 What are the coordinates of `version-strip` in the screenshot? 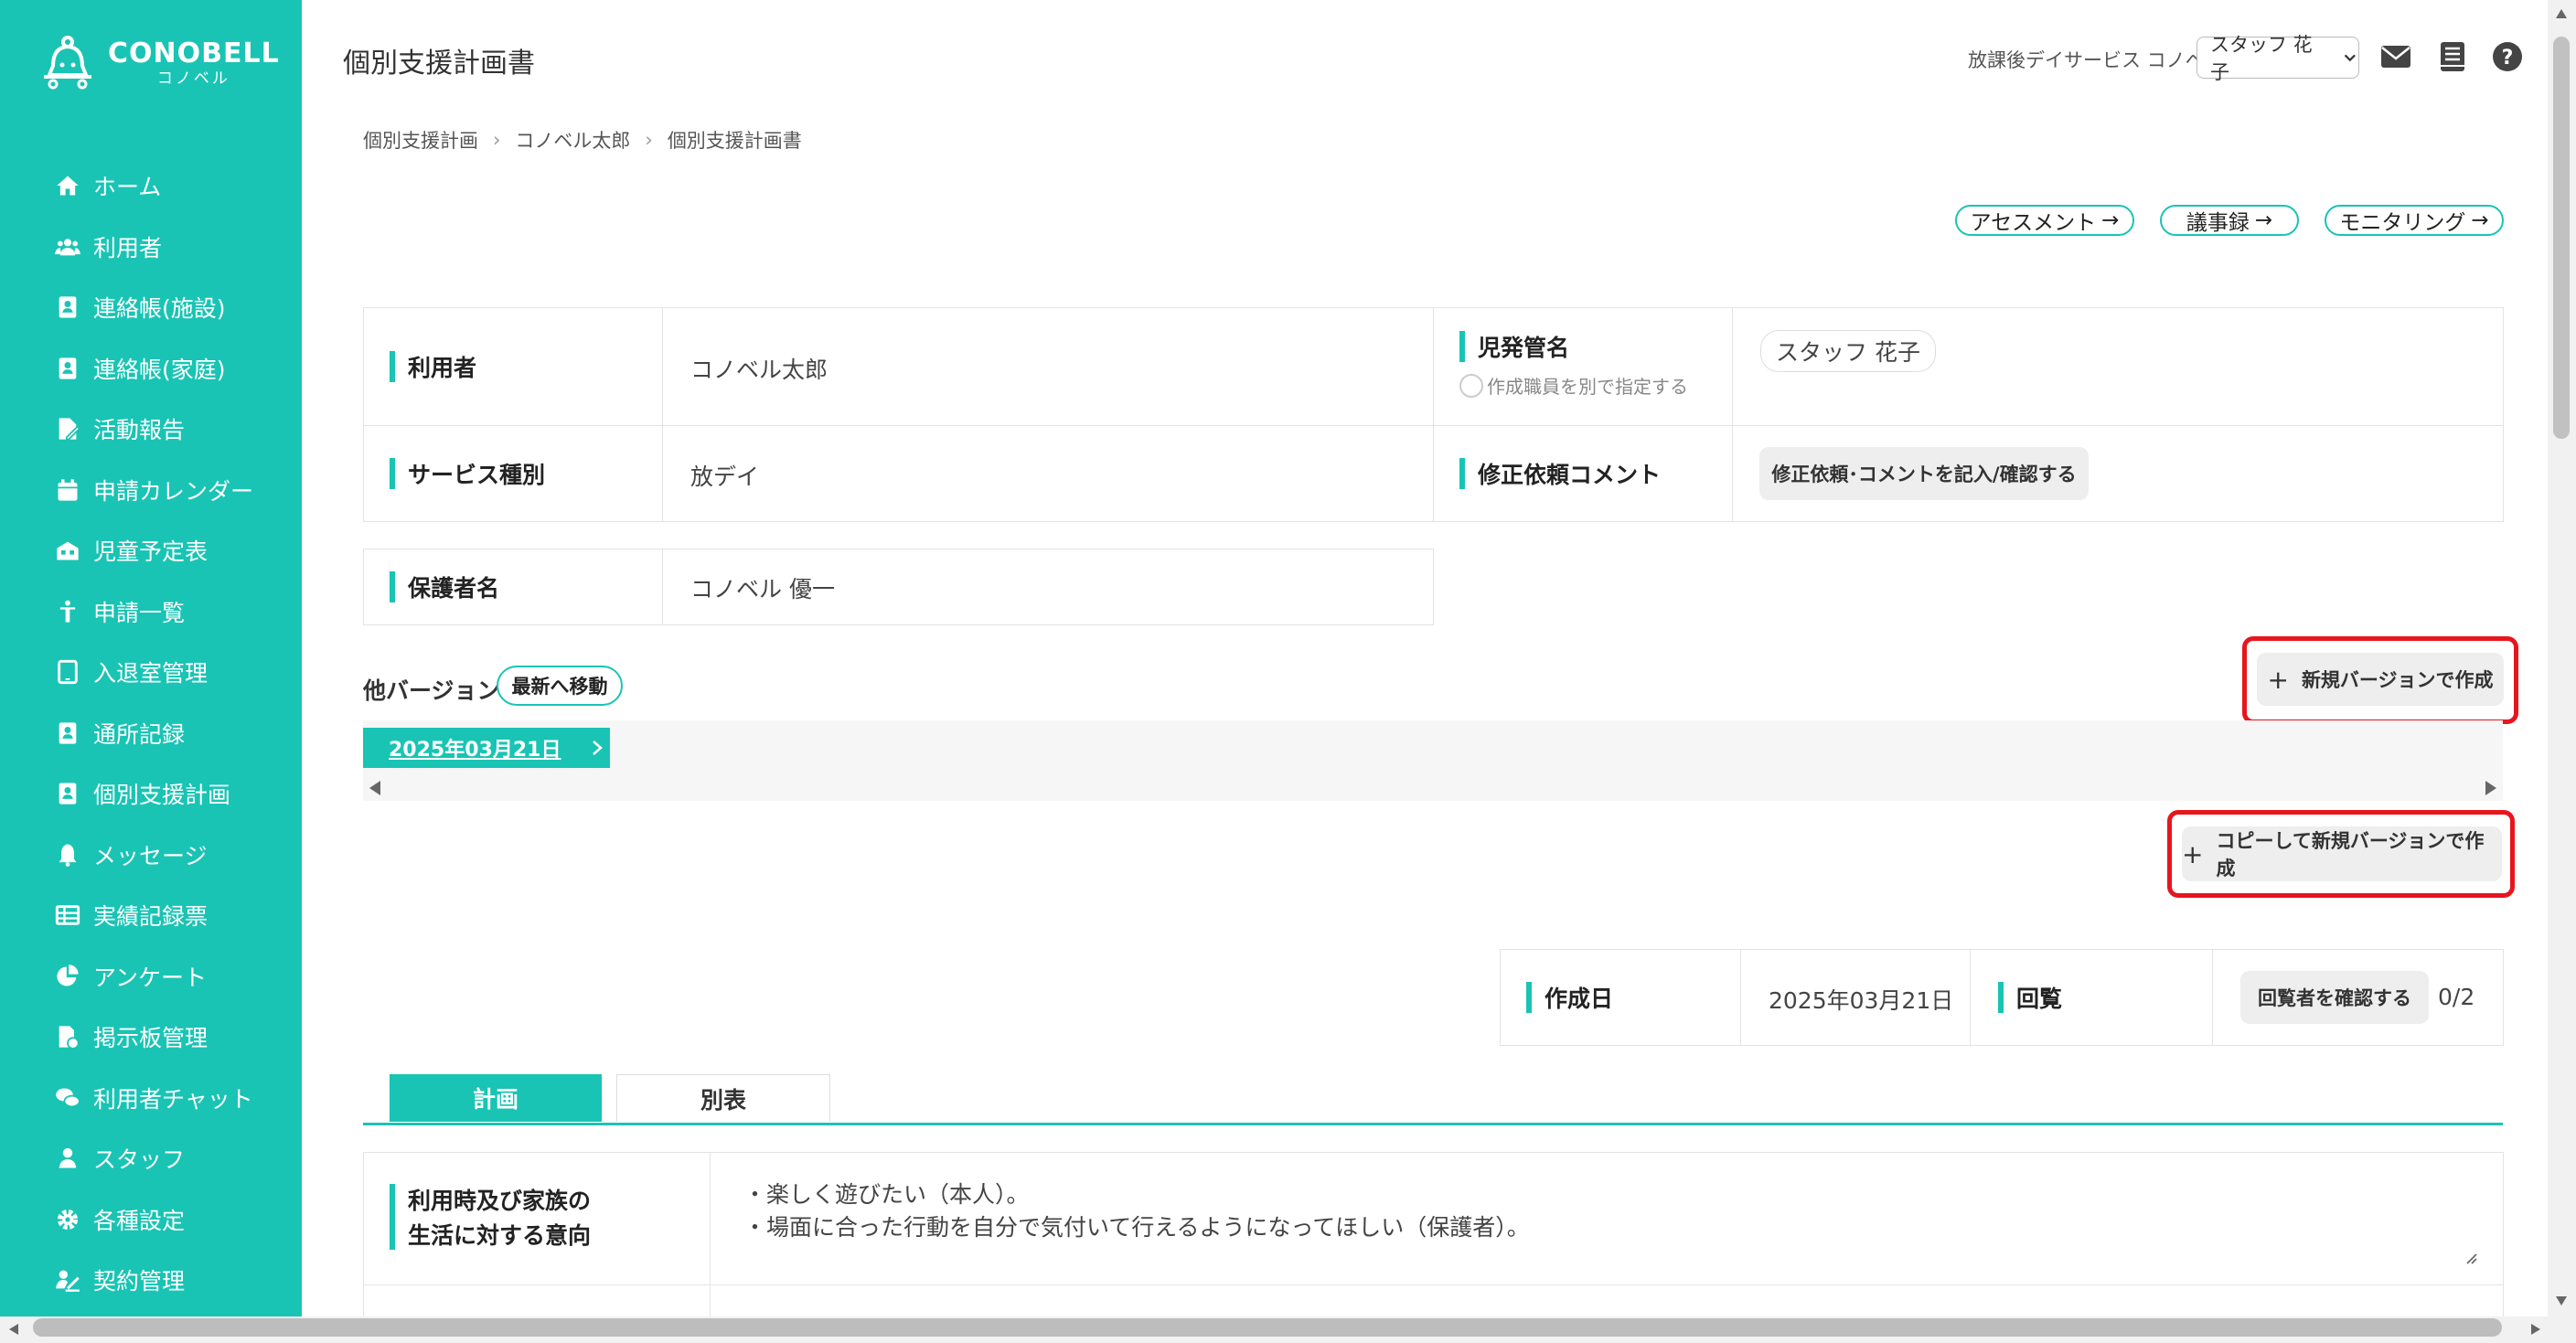 It's located at (1433, 760).